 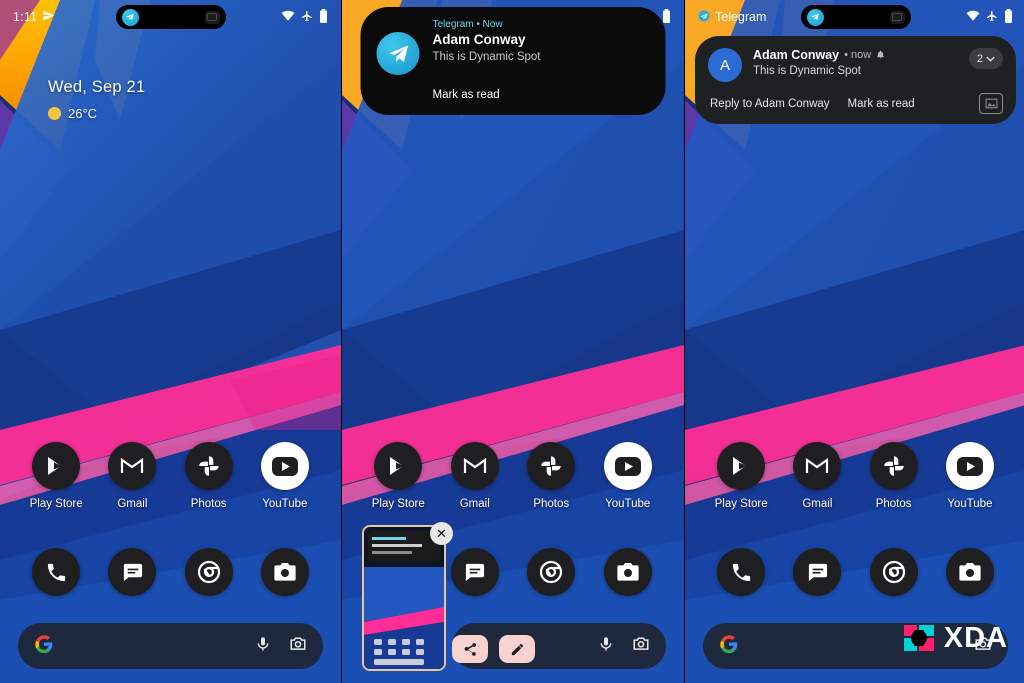 What do you see at coordinates (541, 95) in the screenshot?
I see `mark-as-read-button: Mark as read` at bounding box center [541, 95].